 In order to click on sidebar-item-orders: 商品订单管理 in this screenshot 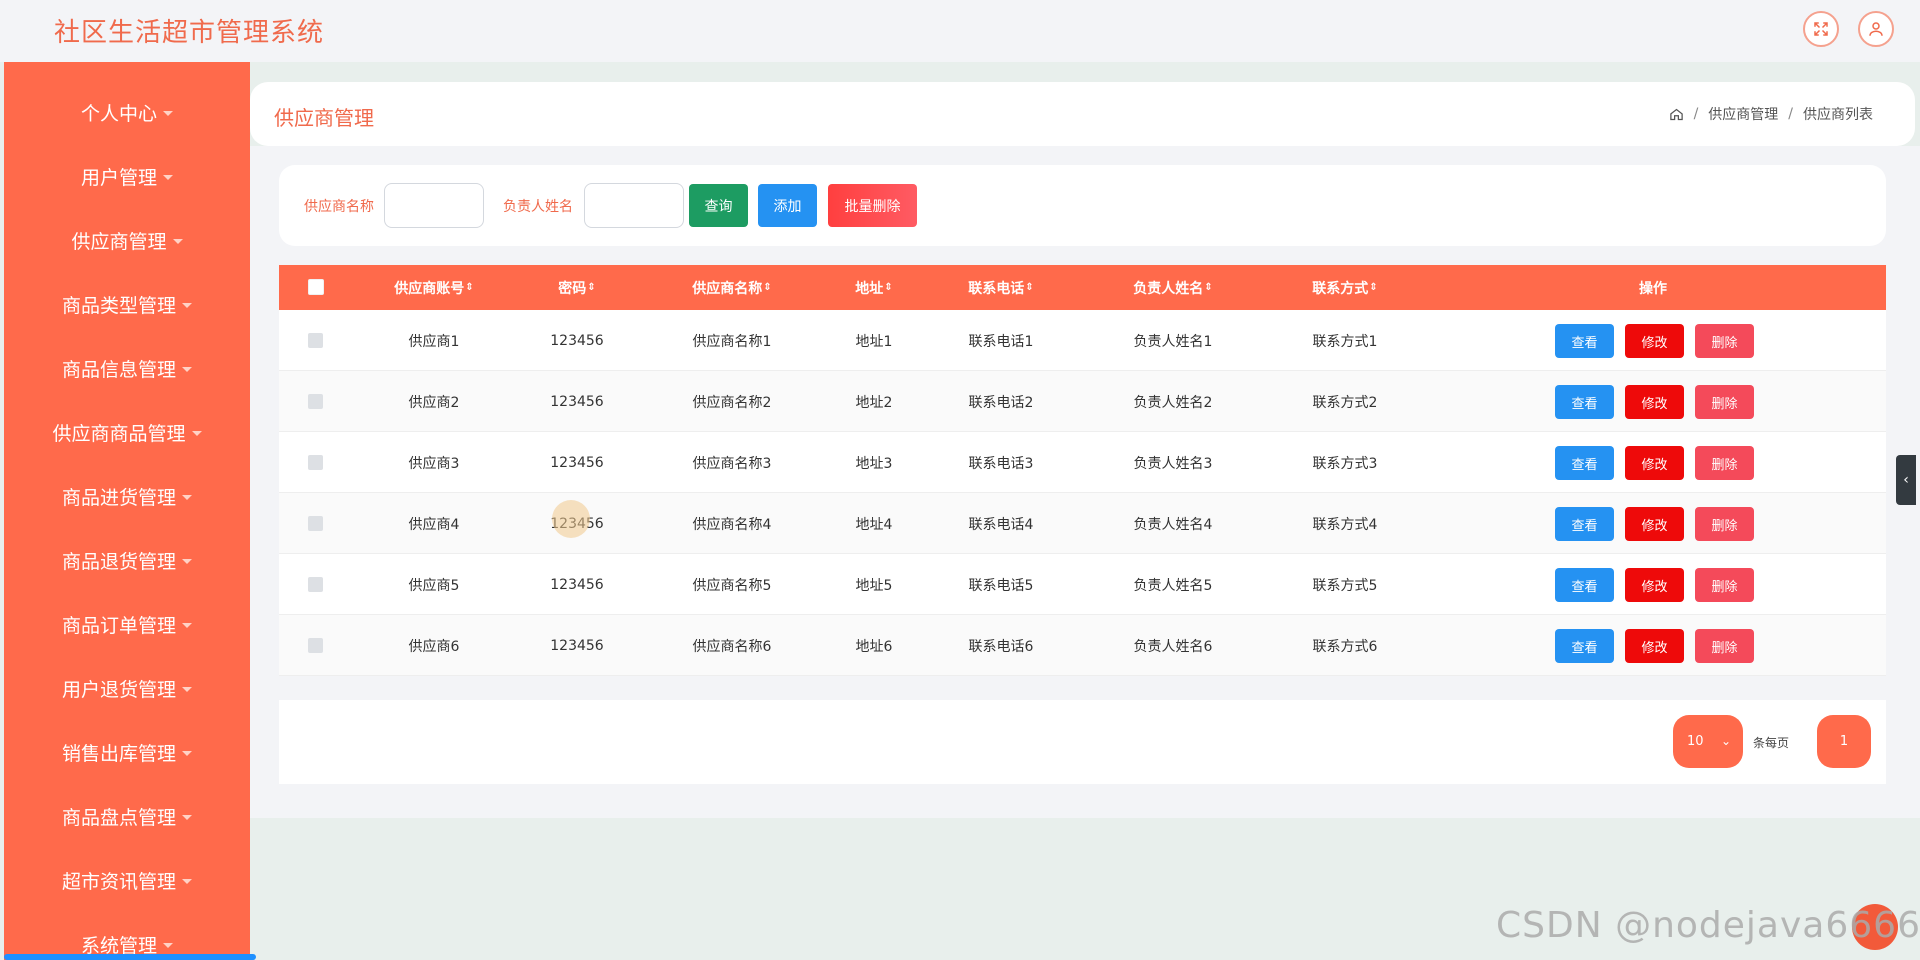, I will do `click(127, 624)`.